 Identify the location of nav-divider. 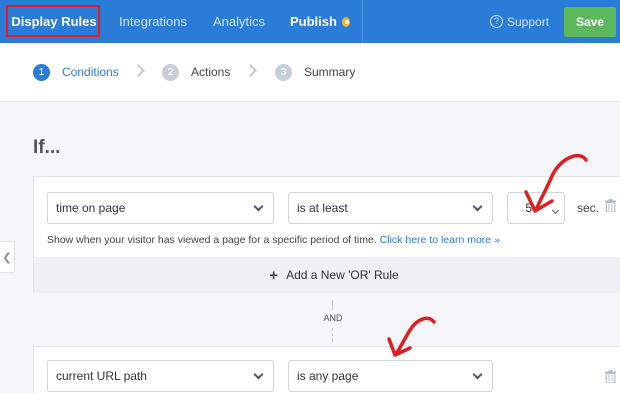
(362, 21).